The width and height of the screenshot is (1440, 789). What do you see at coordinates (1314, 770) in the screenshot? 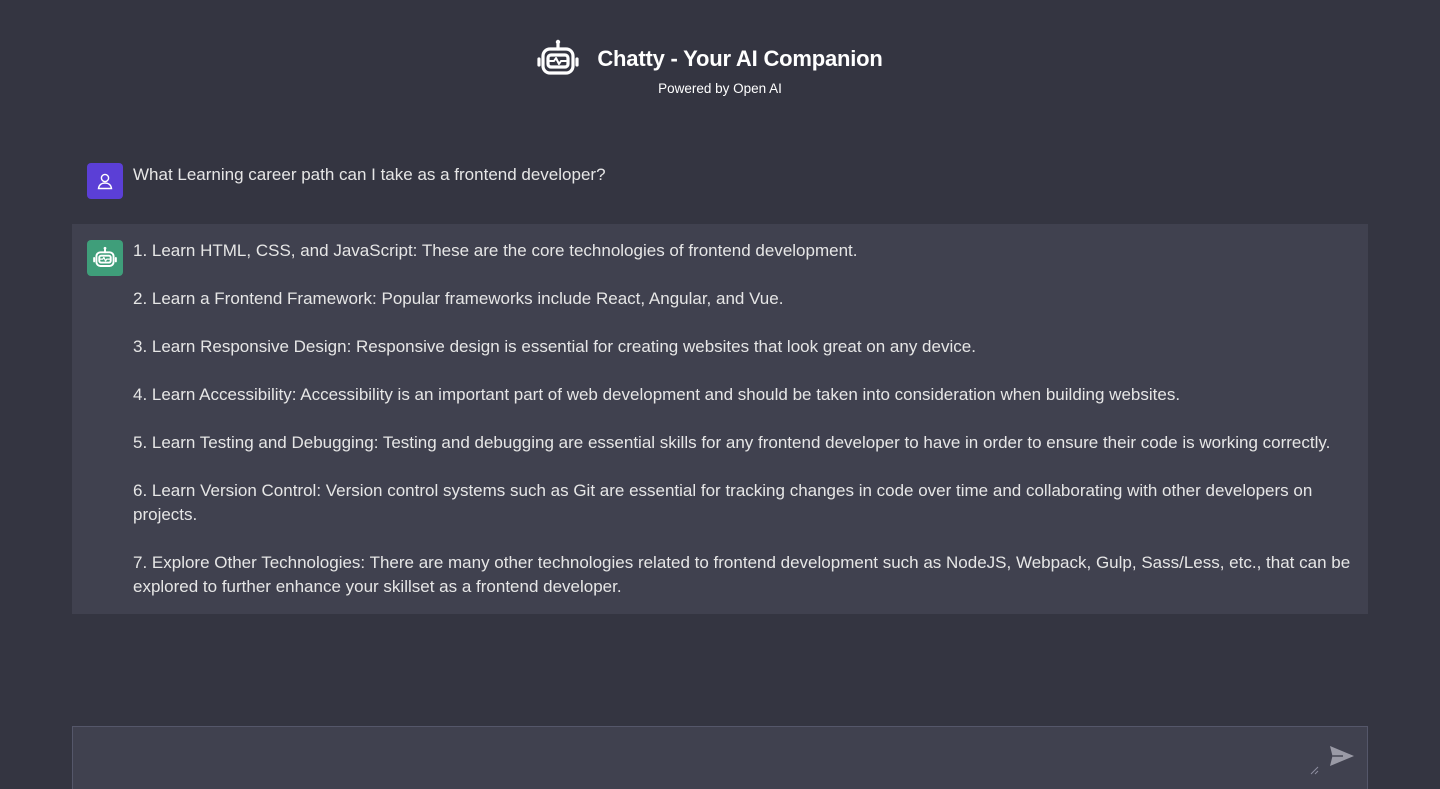
I see `resize-handle-icon` at bounding box center [1314, 770].